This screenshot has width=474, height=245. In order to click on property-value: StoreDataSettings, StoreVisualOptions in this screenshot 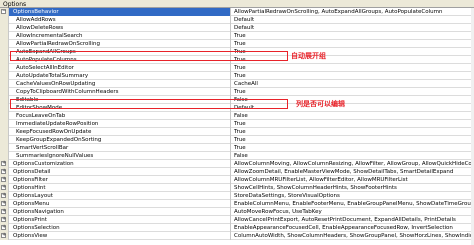, I will do `click(353, 196)`.